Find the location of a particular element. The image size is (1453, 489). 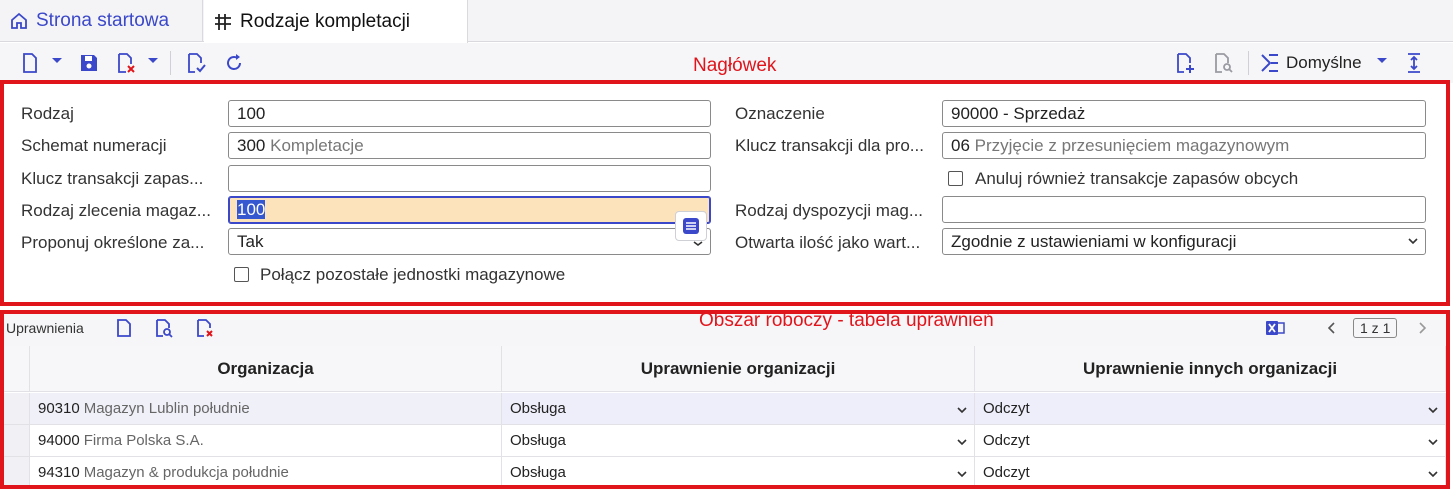

delete-document-icon is located at coordinates (126, 63).